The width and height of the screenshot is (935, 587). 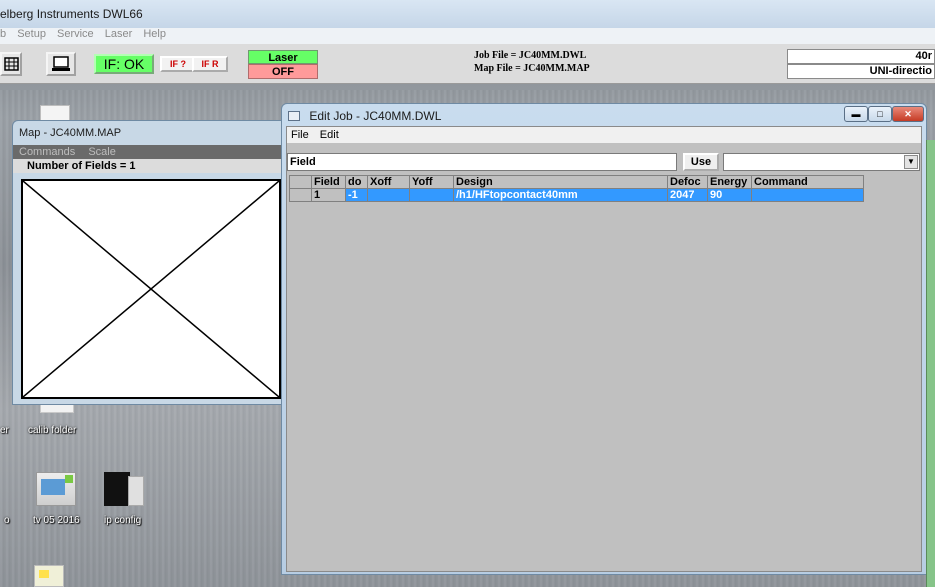 What do you see at coordinates (861, 71) in the screenshot?
I see `right-status-bottom: UNI-directio` at bounding box center [861, 71].